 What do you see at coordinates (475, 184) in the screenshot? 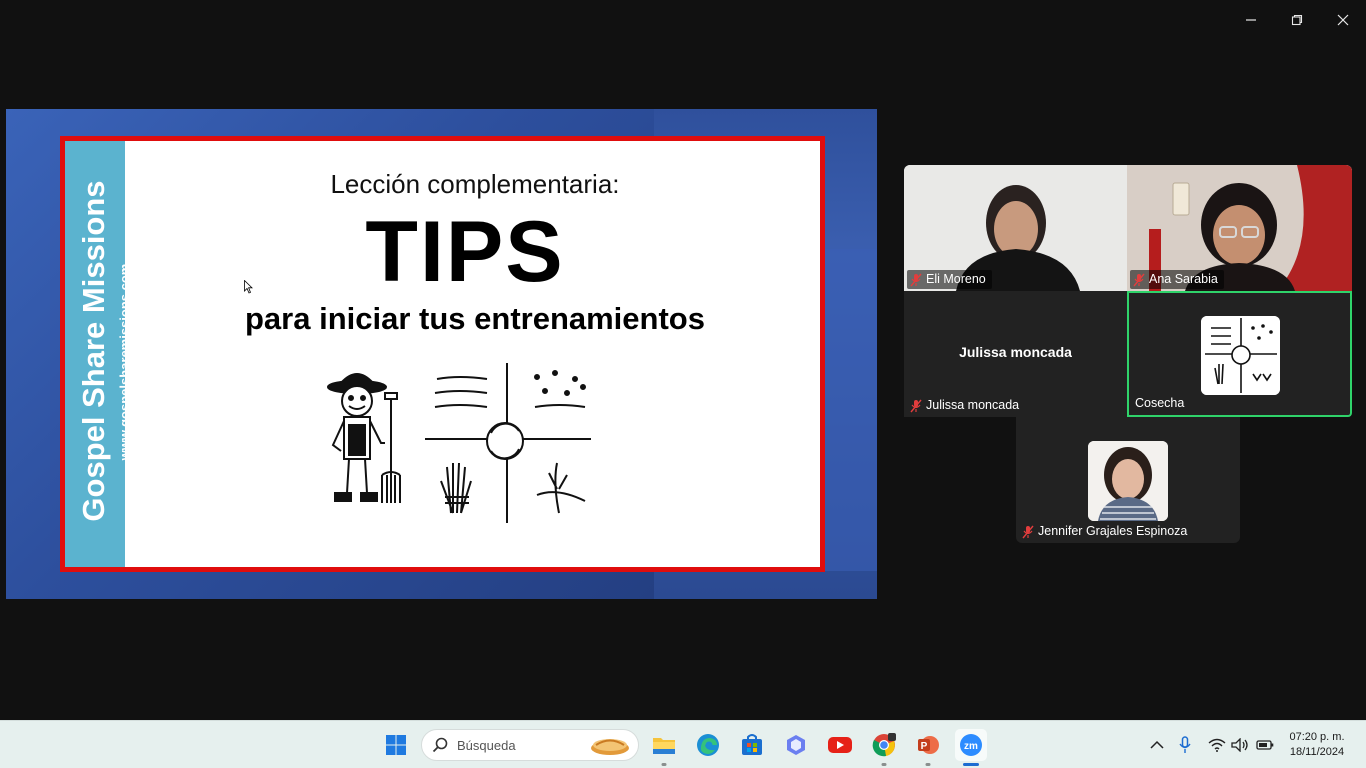
I see `slide-subtitle: Lección complementaria:` at bounding box center [475, 184].